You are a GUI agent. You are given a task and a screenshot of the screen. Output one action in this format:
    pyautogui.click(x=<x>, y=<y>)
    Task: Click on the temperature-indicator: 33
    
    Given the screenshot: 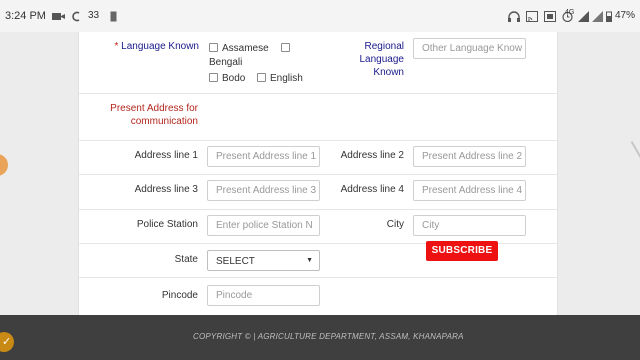 What is the action you would take?
    pyautogui.click(x=94, y=15)
    